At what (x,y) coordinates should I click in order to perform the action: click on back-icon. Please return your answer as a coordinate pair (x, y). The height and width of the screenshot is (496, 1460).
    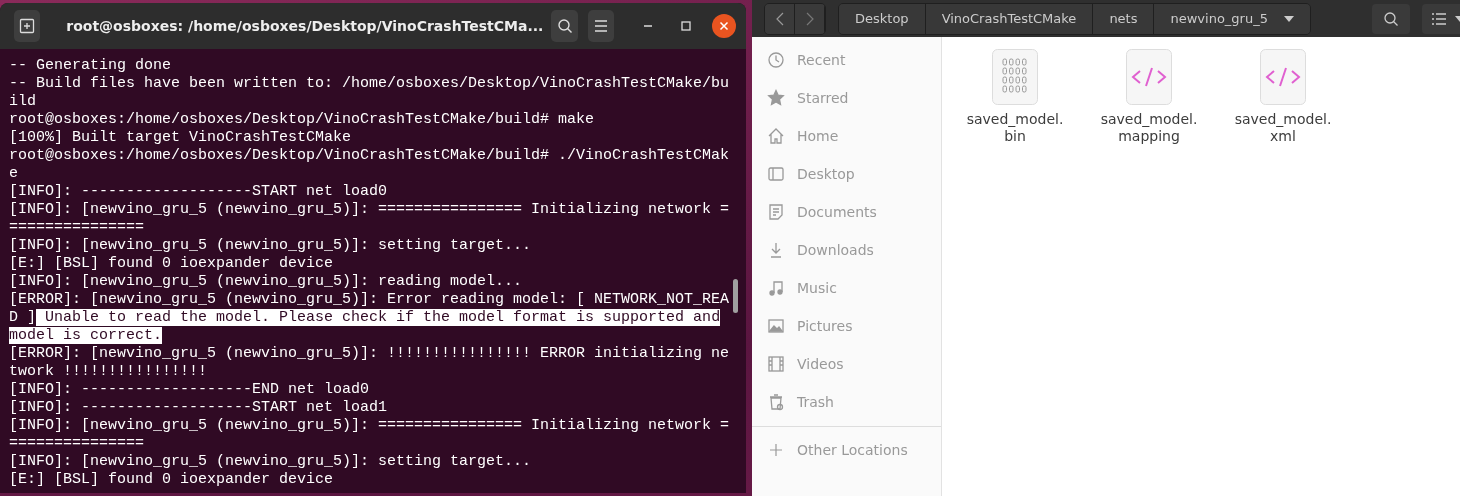
    Looking at the image, I should click on (779, 18).